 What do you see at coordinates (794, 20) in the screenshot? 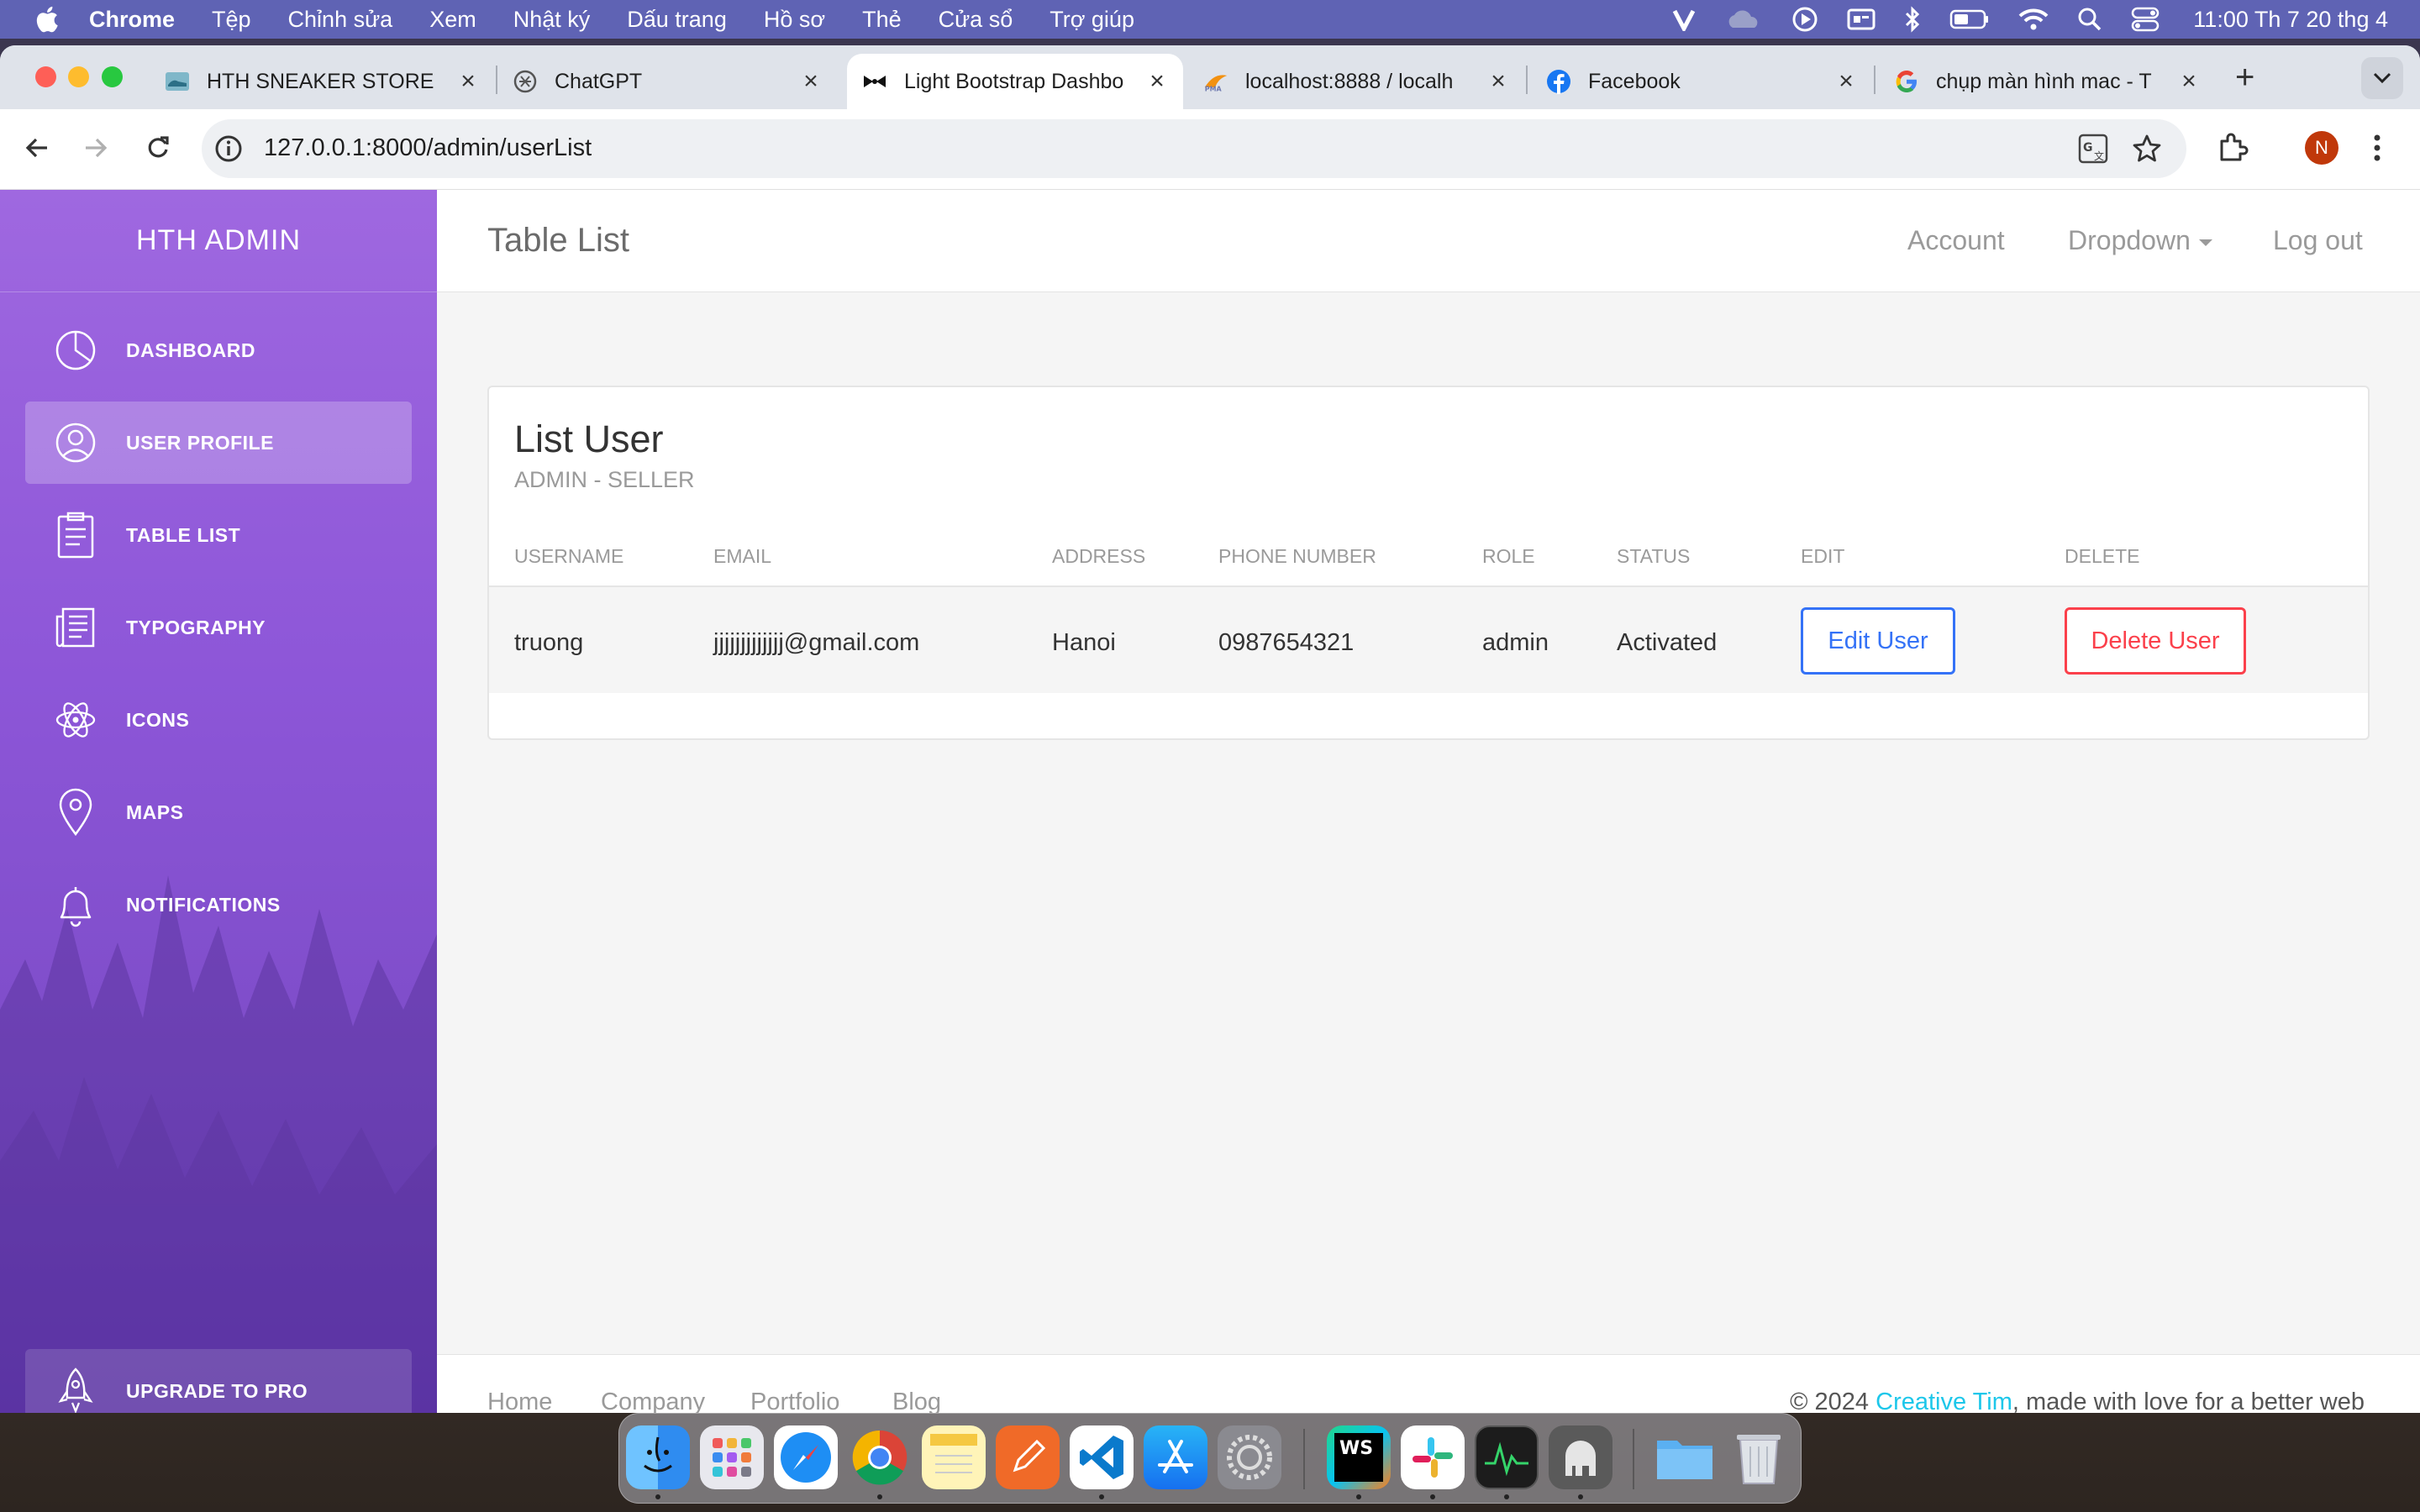
I see `menu-profiles: Hồ sơ` at bounding box center [794, 20].